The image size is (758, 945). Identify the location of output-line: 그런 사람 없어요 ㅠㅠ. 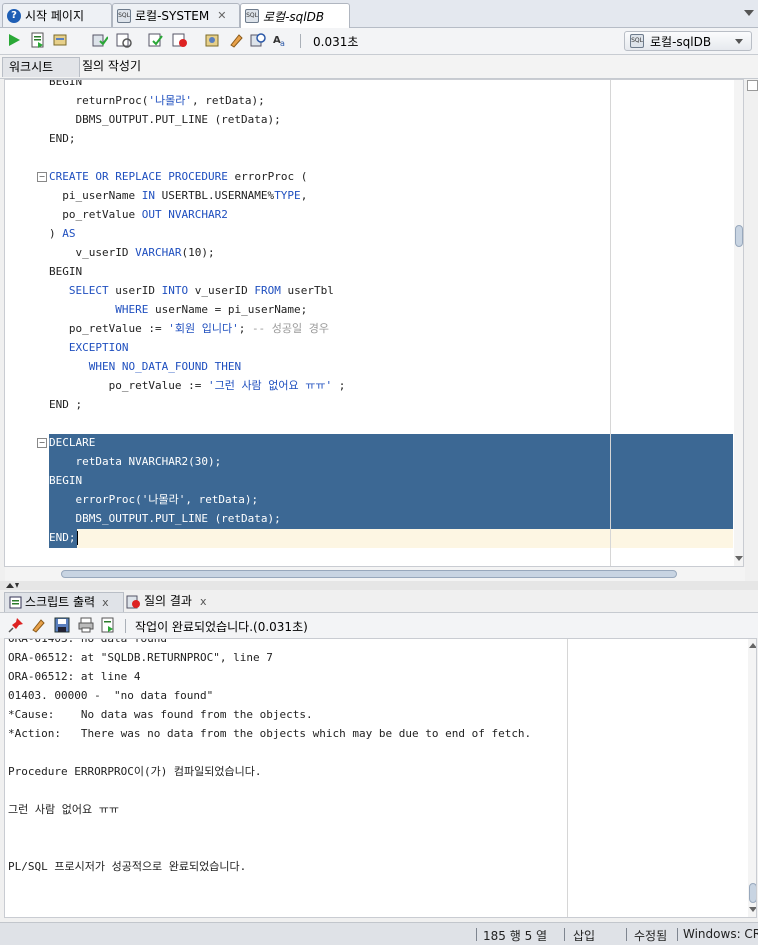
(63, 809).